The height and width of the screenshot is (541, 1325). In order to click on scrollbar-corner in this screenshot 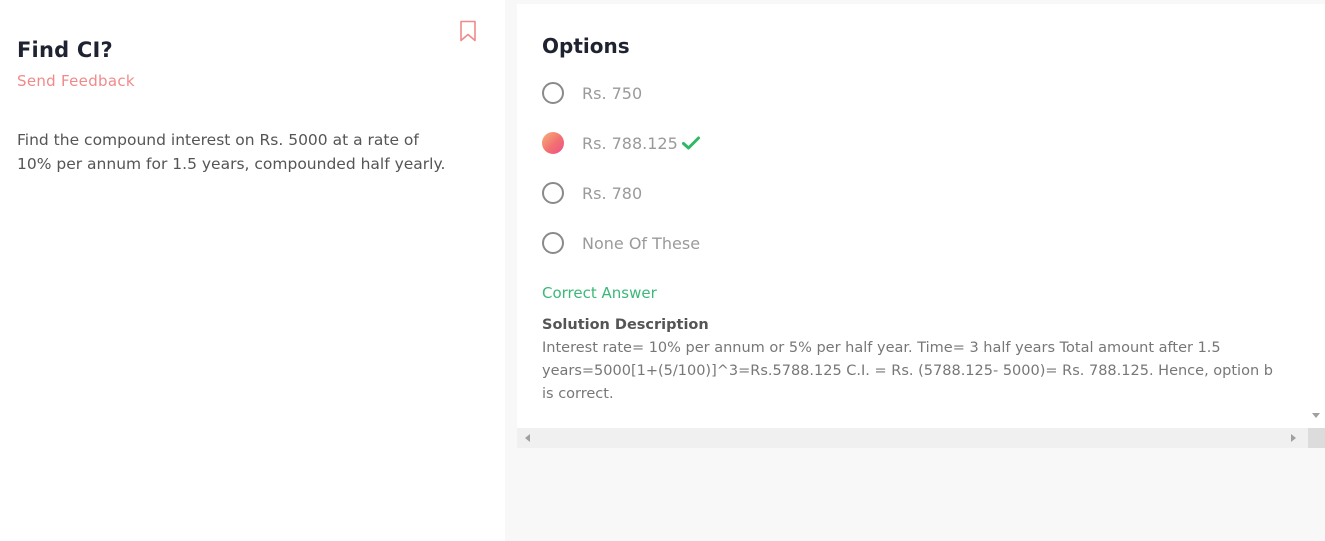, I will do `click(1316, 438)`.